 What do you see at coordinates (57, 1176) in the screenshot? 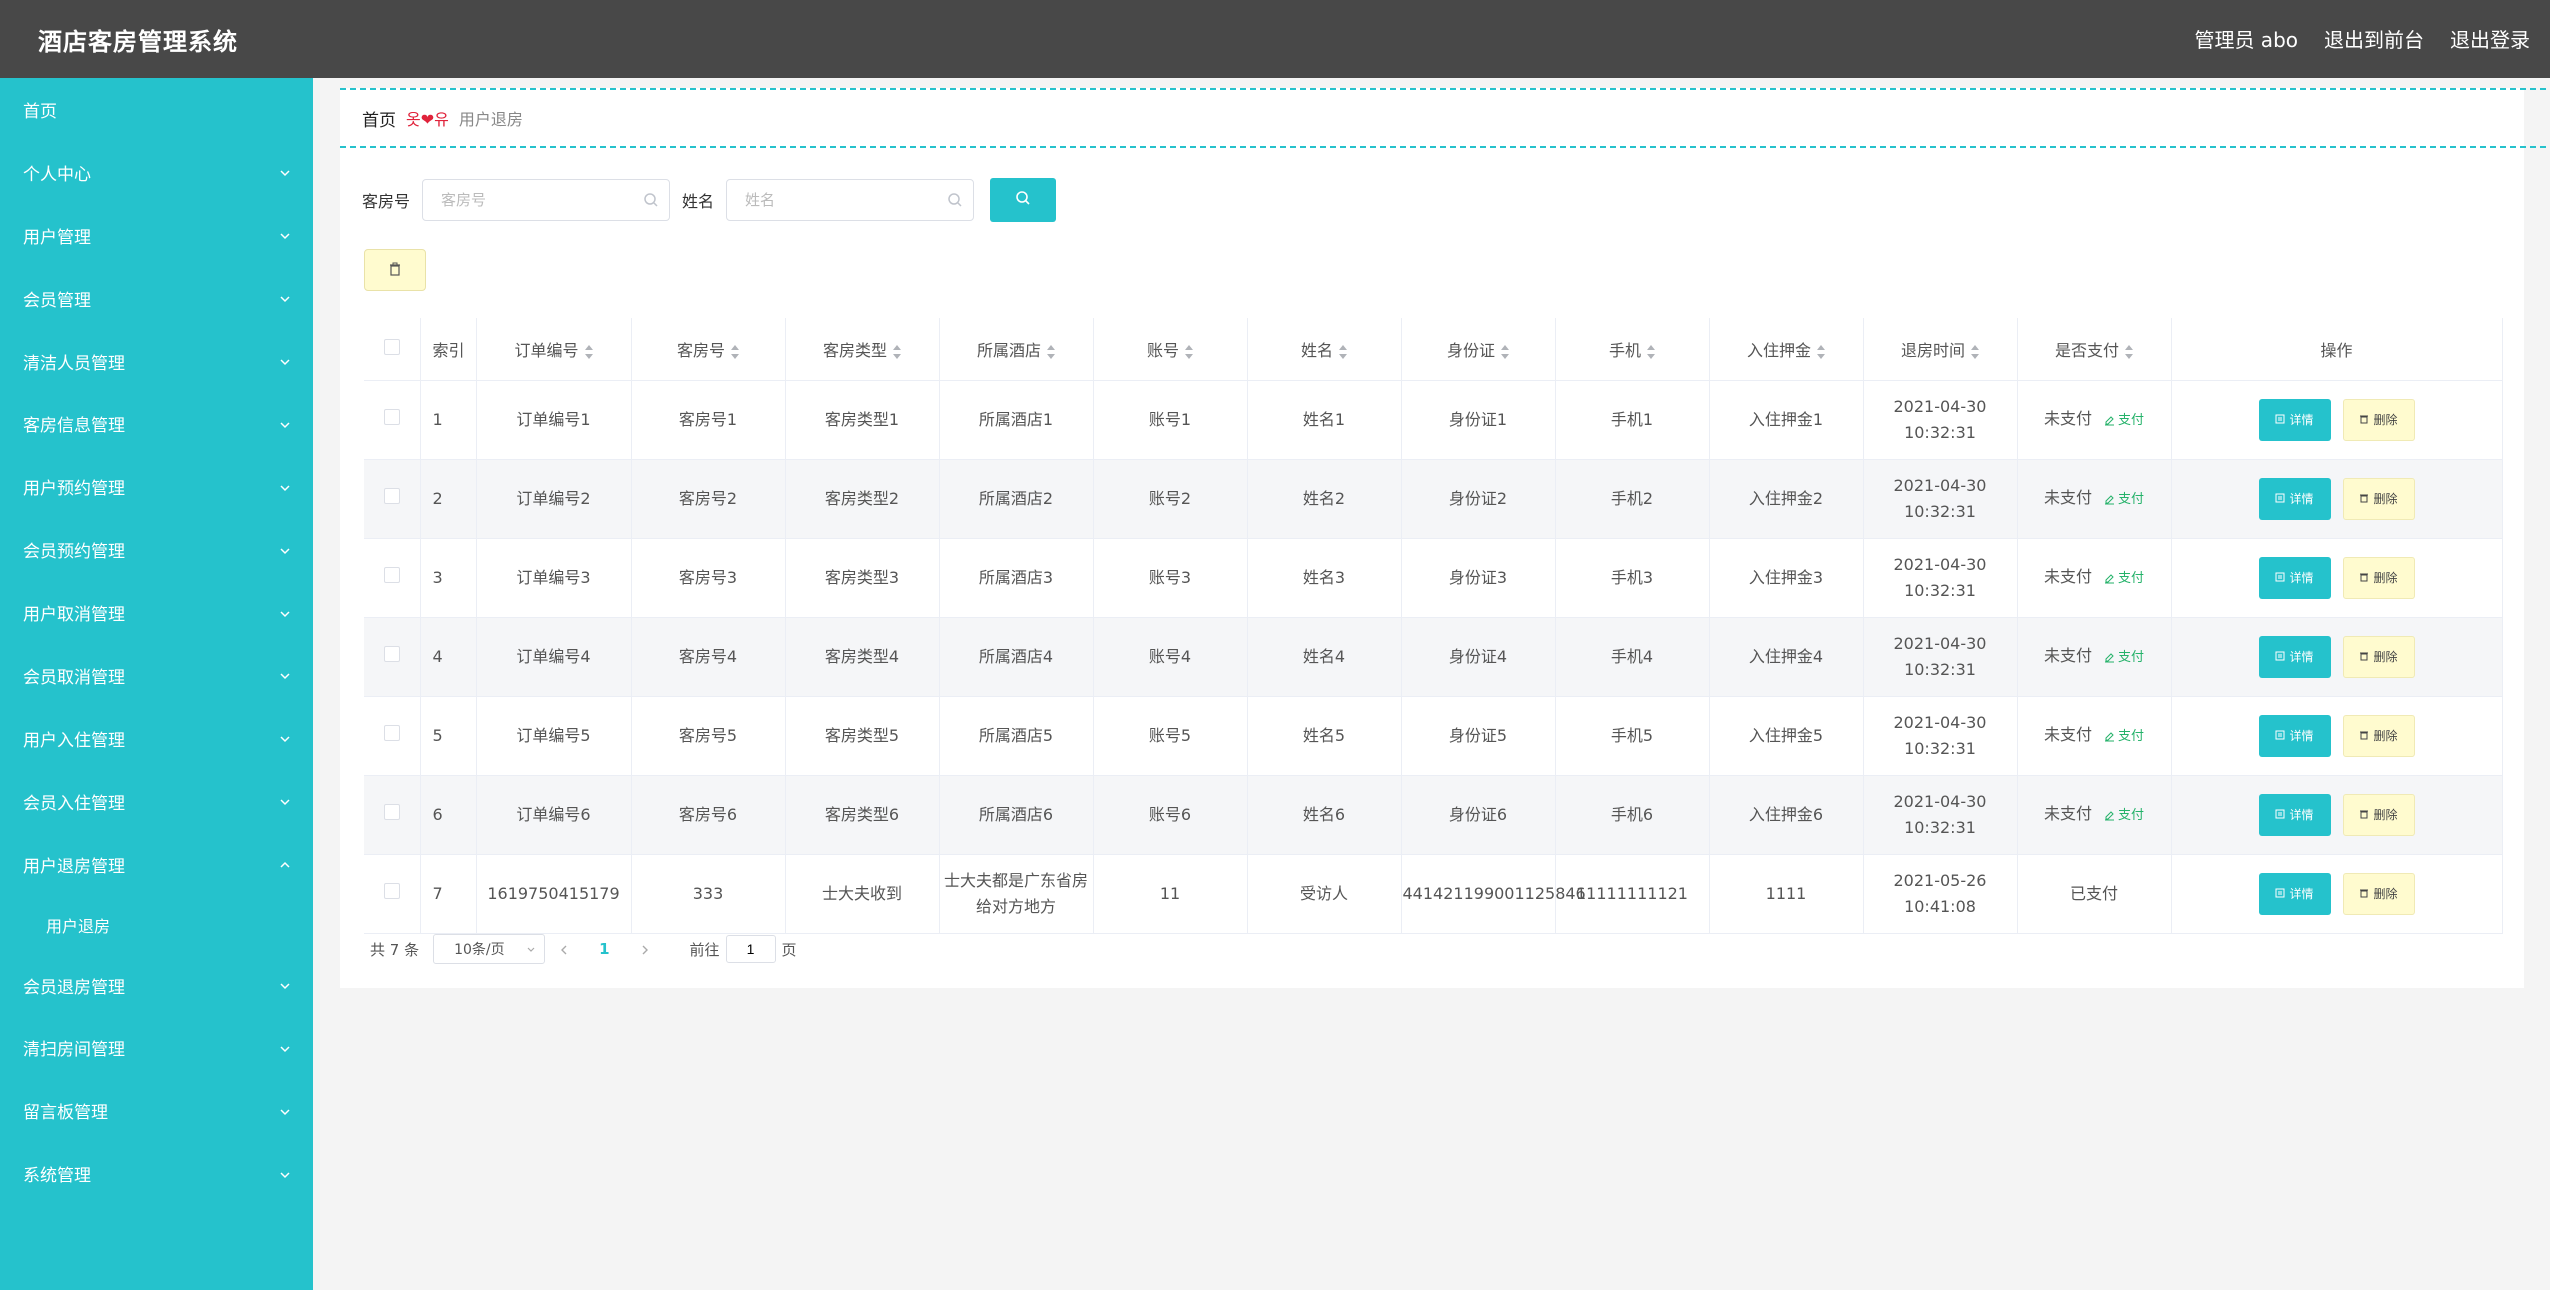
I see `sidebar-item-label: 系统管理` at bounding box center [57, 1176].